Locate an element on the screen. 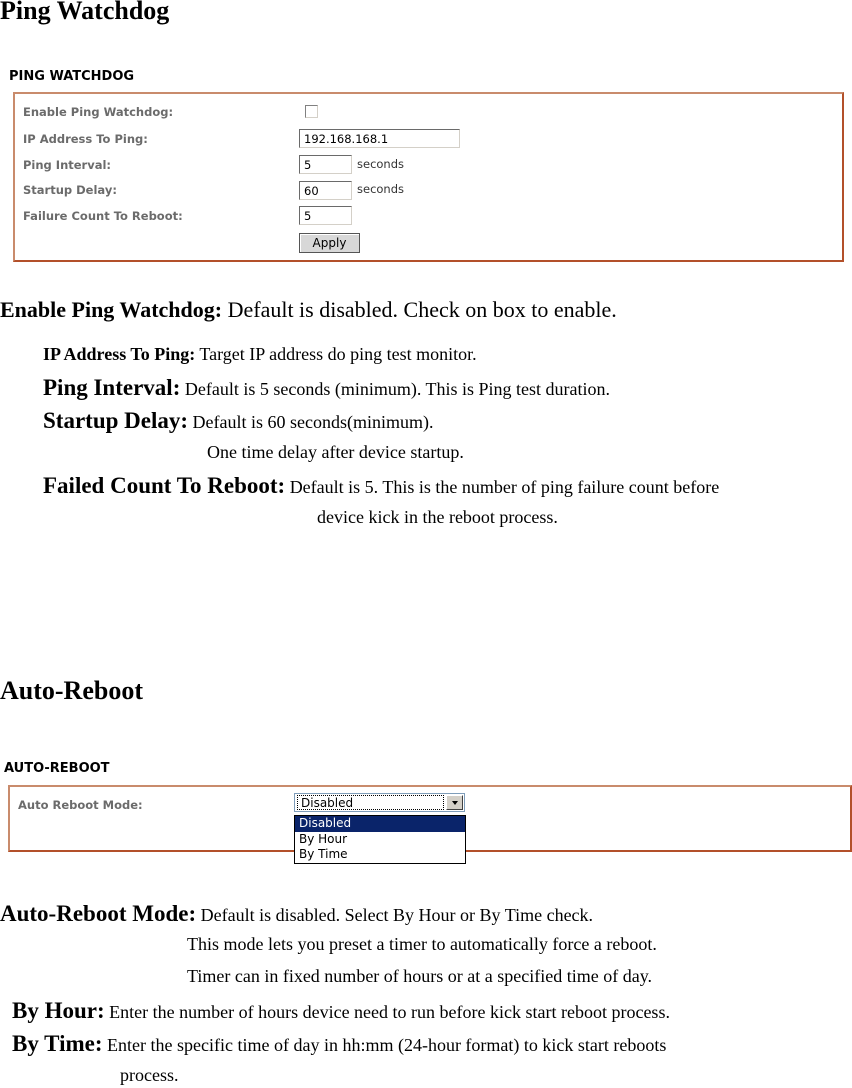 This screenshot has height=1088, width=852. option-disabled: Disabled is located at coordinates (380, 824).